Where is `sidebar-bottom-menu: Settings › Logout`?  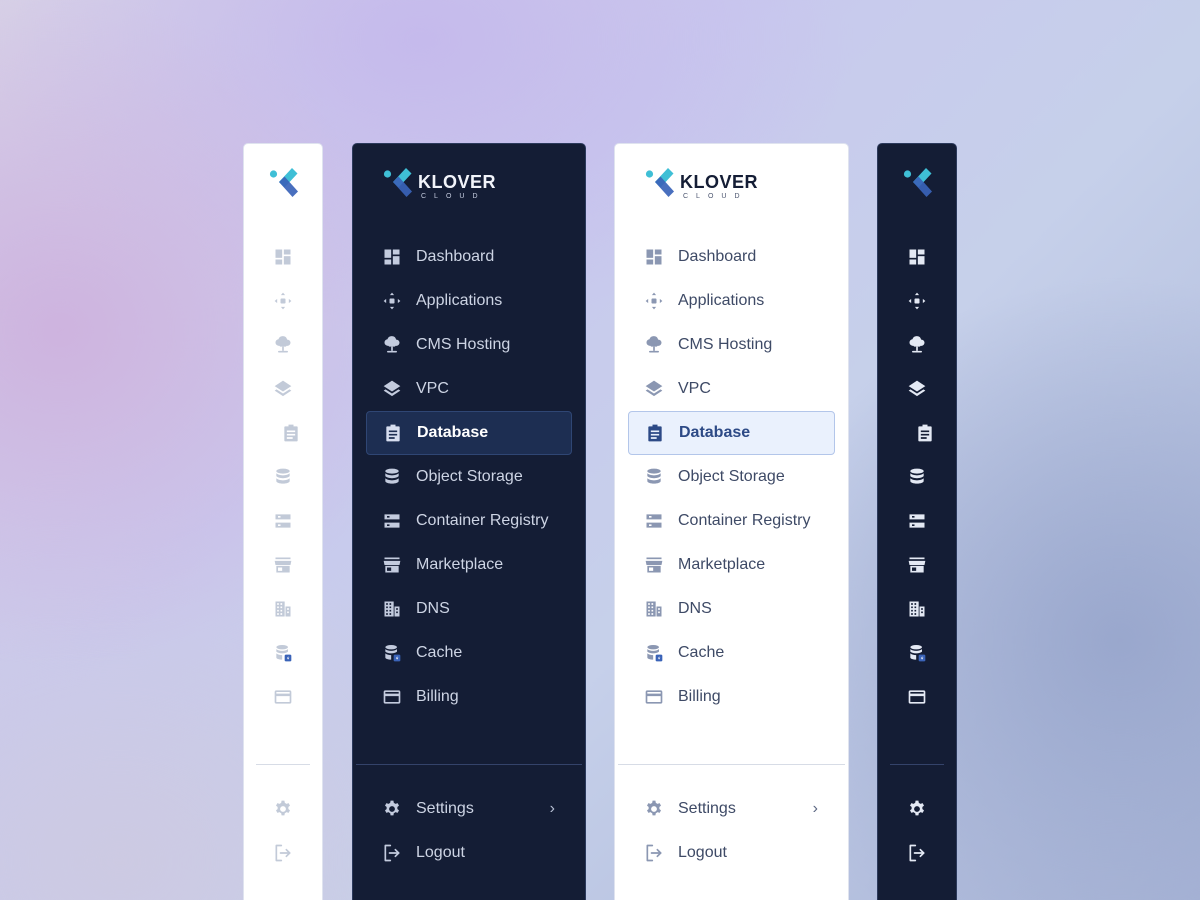
sidebar-bottom-menu: Settings › Logout is located at coordinates (731, 831).